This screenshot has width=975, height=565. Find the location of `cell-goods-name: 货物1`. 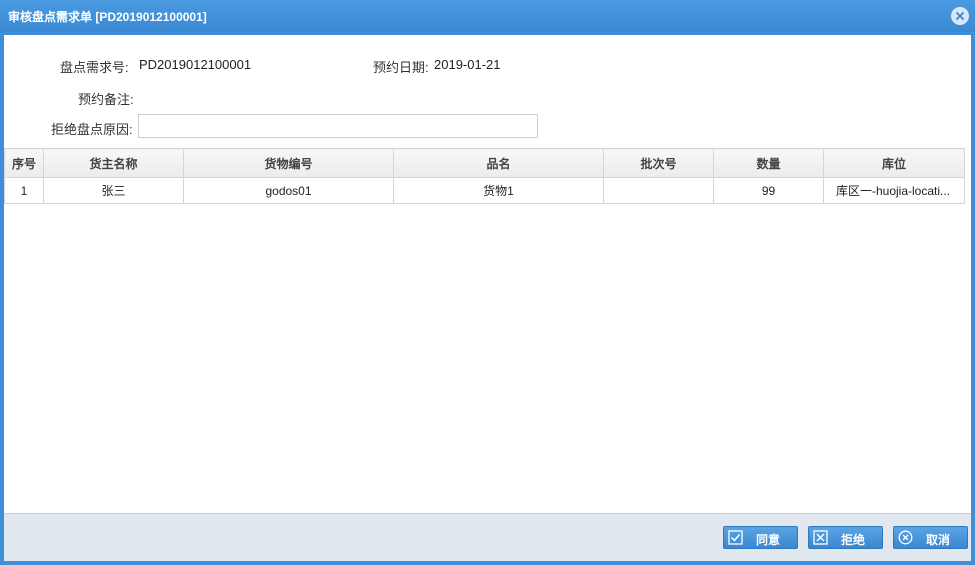

cell-goods-name: 货物1 is located at coordinates (498, 190).